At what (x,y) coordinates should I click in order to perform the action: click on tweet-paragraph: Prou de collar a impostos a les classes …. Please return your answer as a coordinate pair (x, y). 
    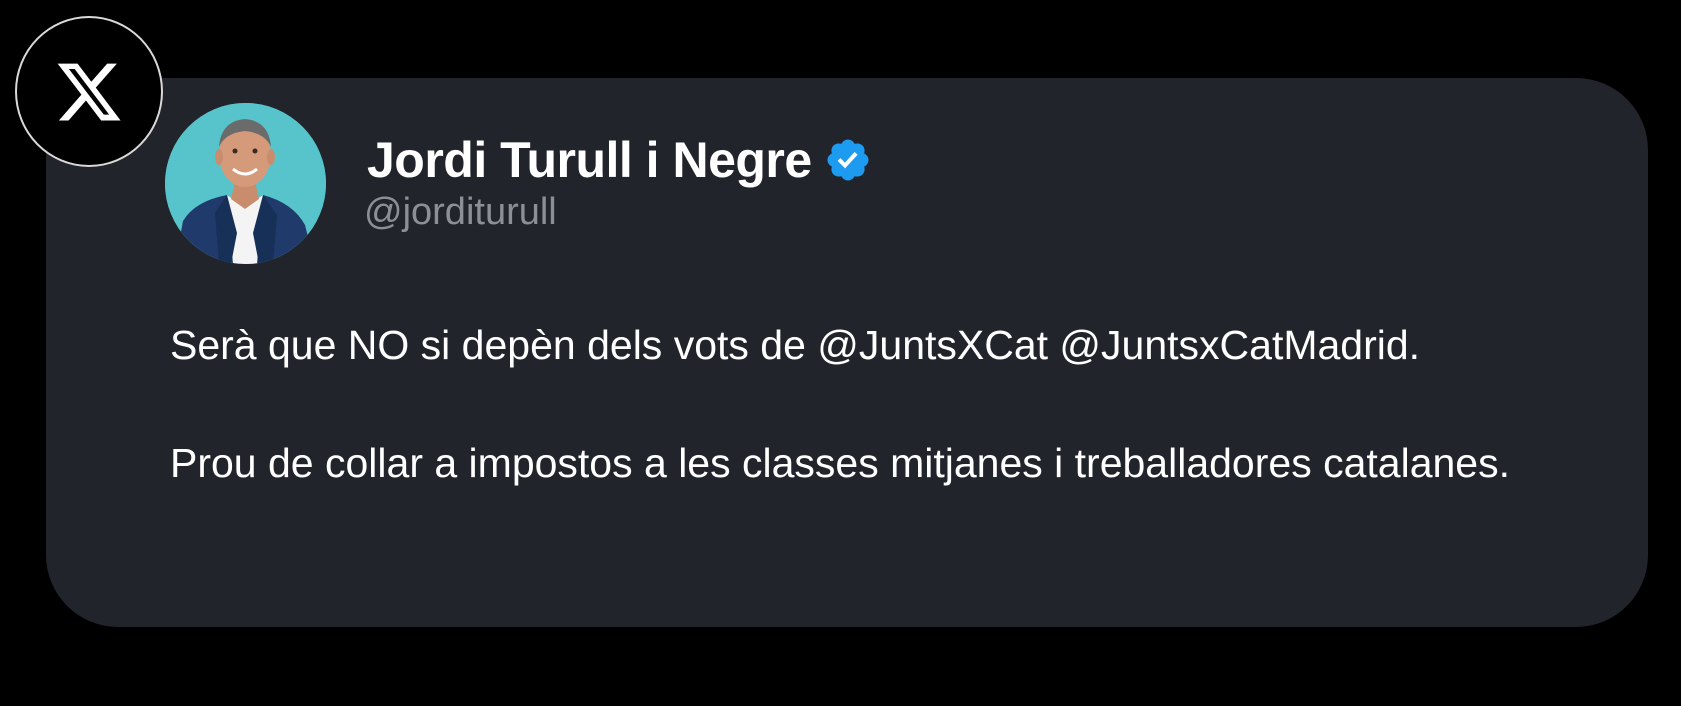
    Looking at the image, I should click on (840, 463).